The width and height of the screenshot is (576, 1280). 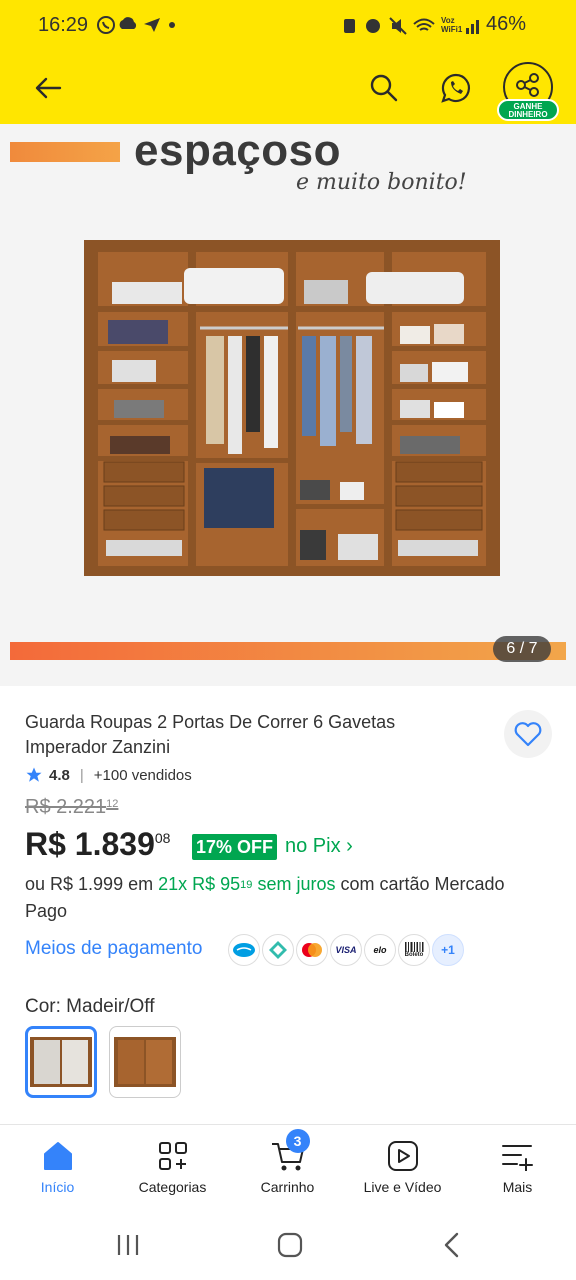 I want to click on visa-icon: VISA, so click(x=346, y=950).